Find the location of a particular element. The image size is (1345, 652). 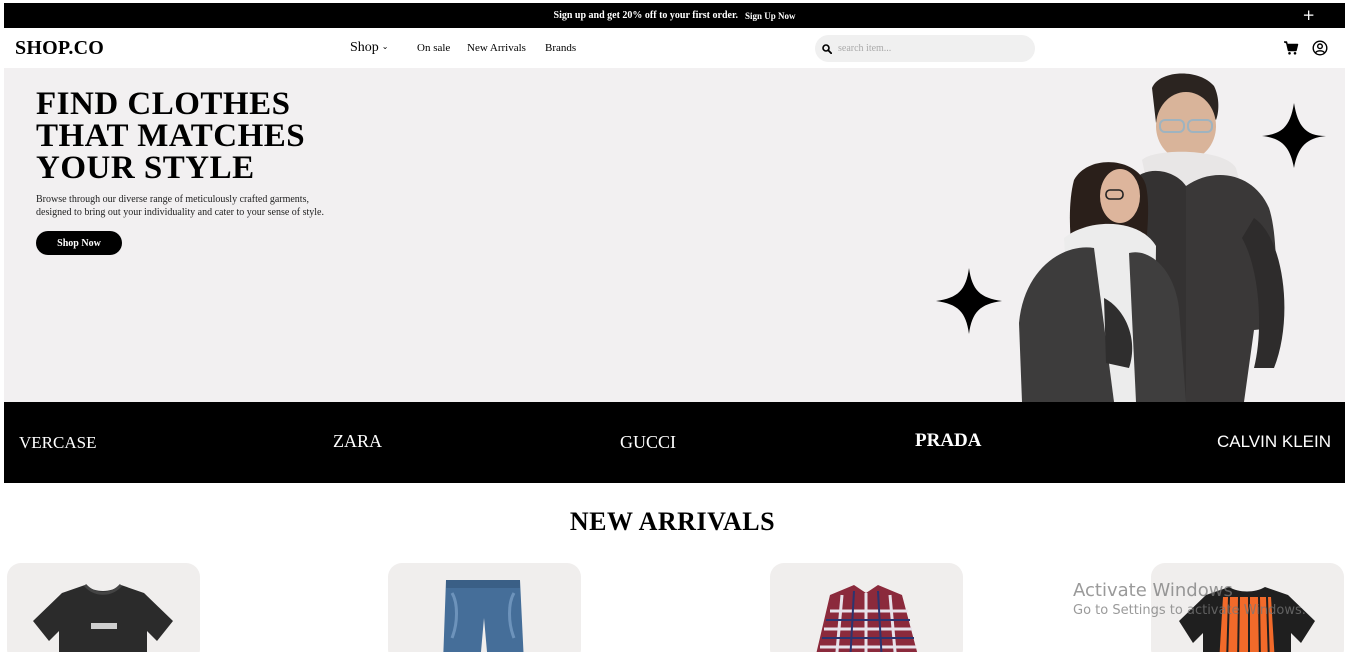

sign-up-link: Sign Up Now is located at coordinates (770, 16).